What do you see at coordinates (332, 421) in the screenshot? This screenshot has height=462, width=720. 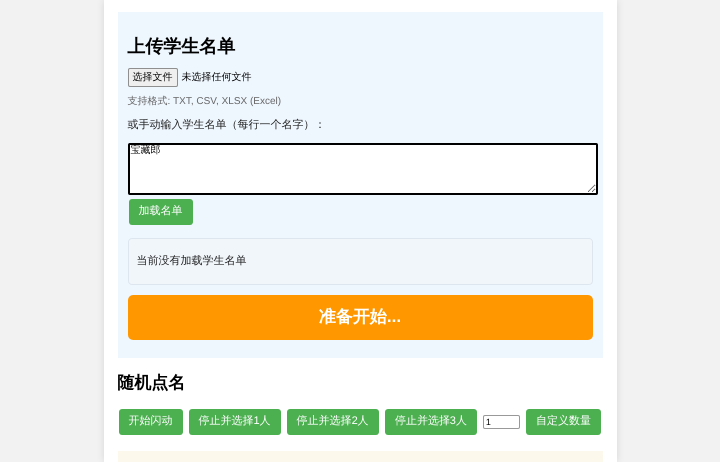 I see `action-button: 停止并选择2人` at bounding box center [332, 421].